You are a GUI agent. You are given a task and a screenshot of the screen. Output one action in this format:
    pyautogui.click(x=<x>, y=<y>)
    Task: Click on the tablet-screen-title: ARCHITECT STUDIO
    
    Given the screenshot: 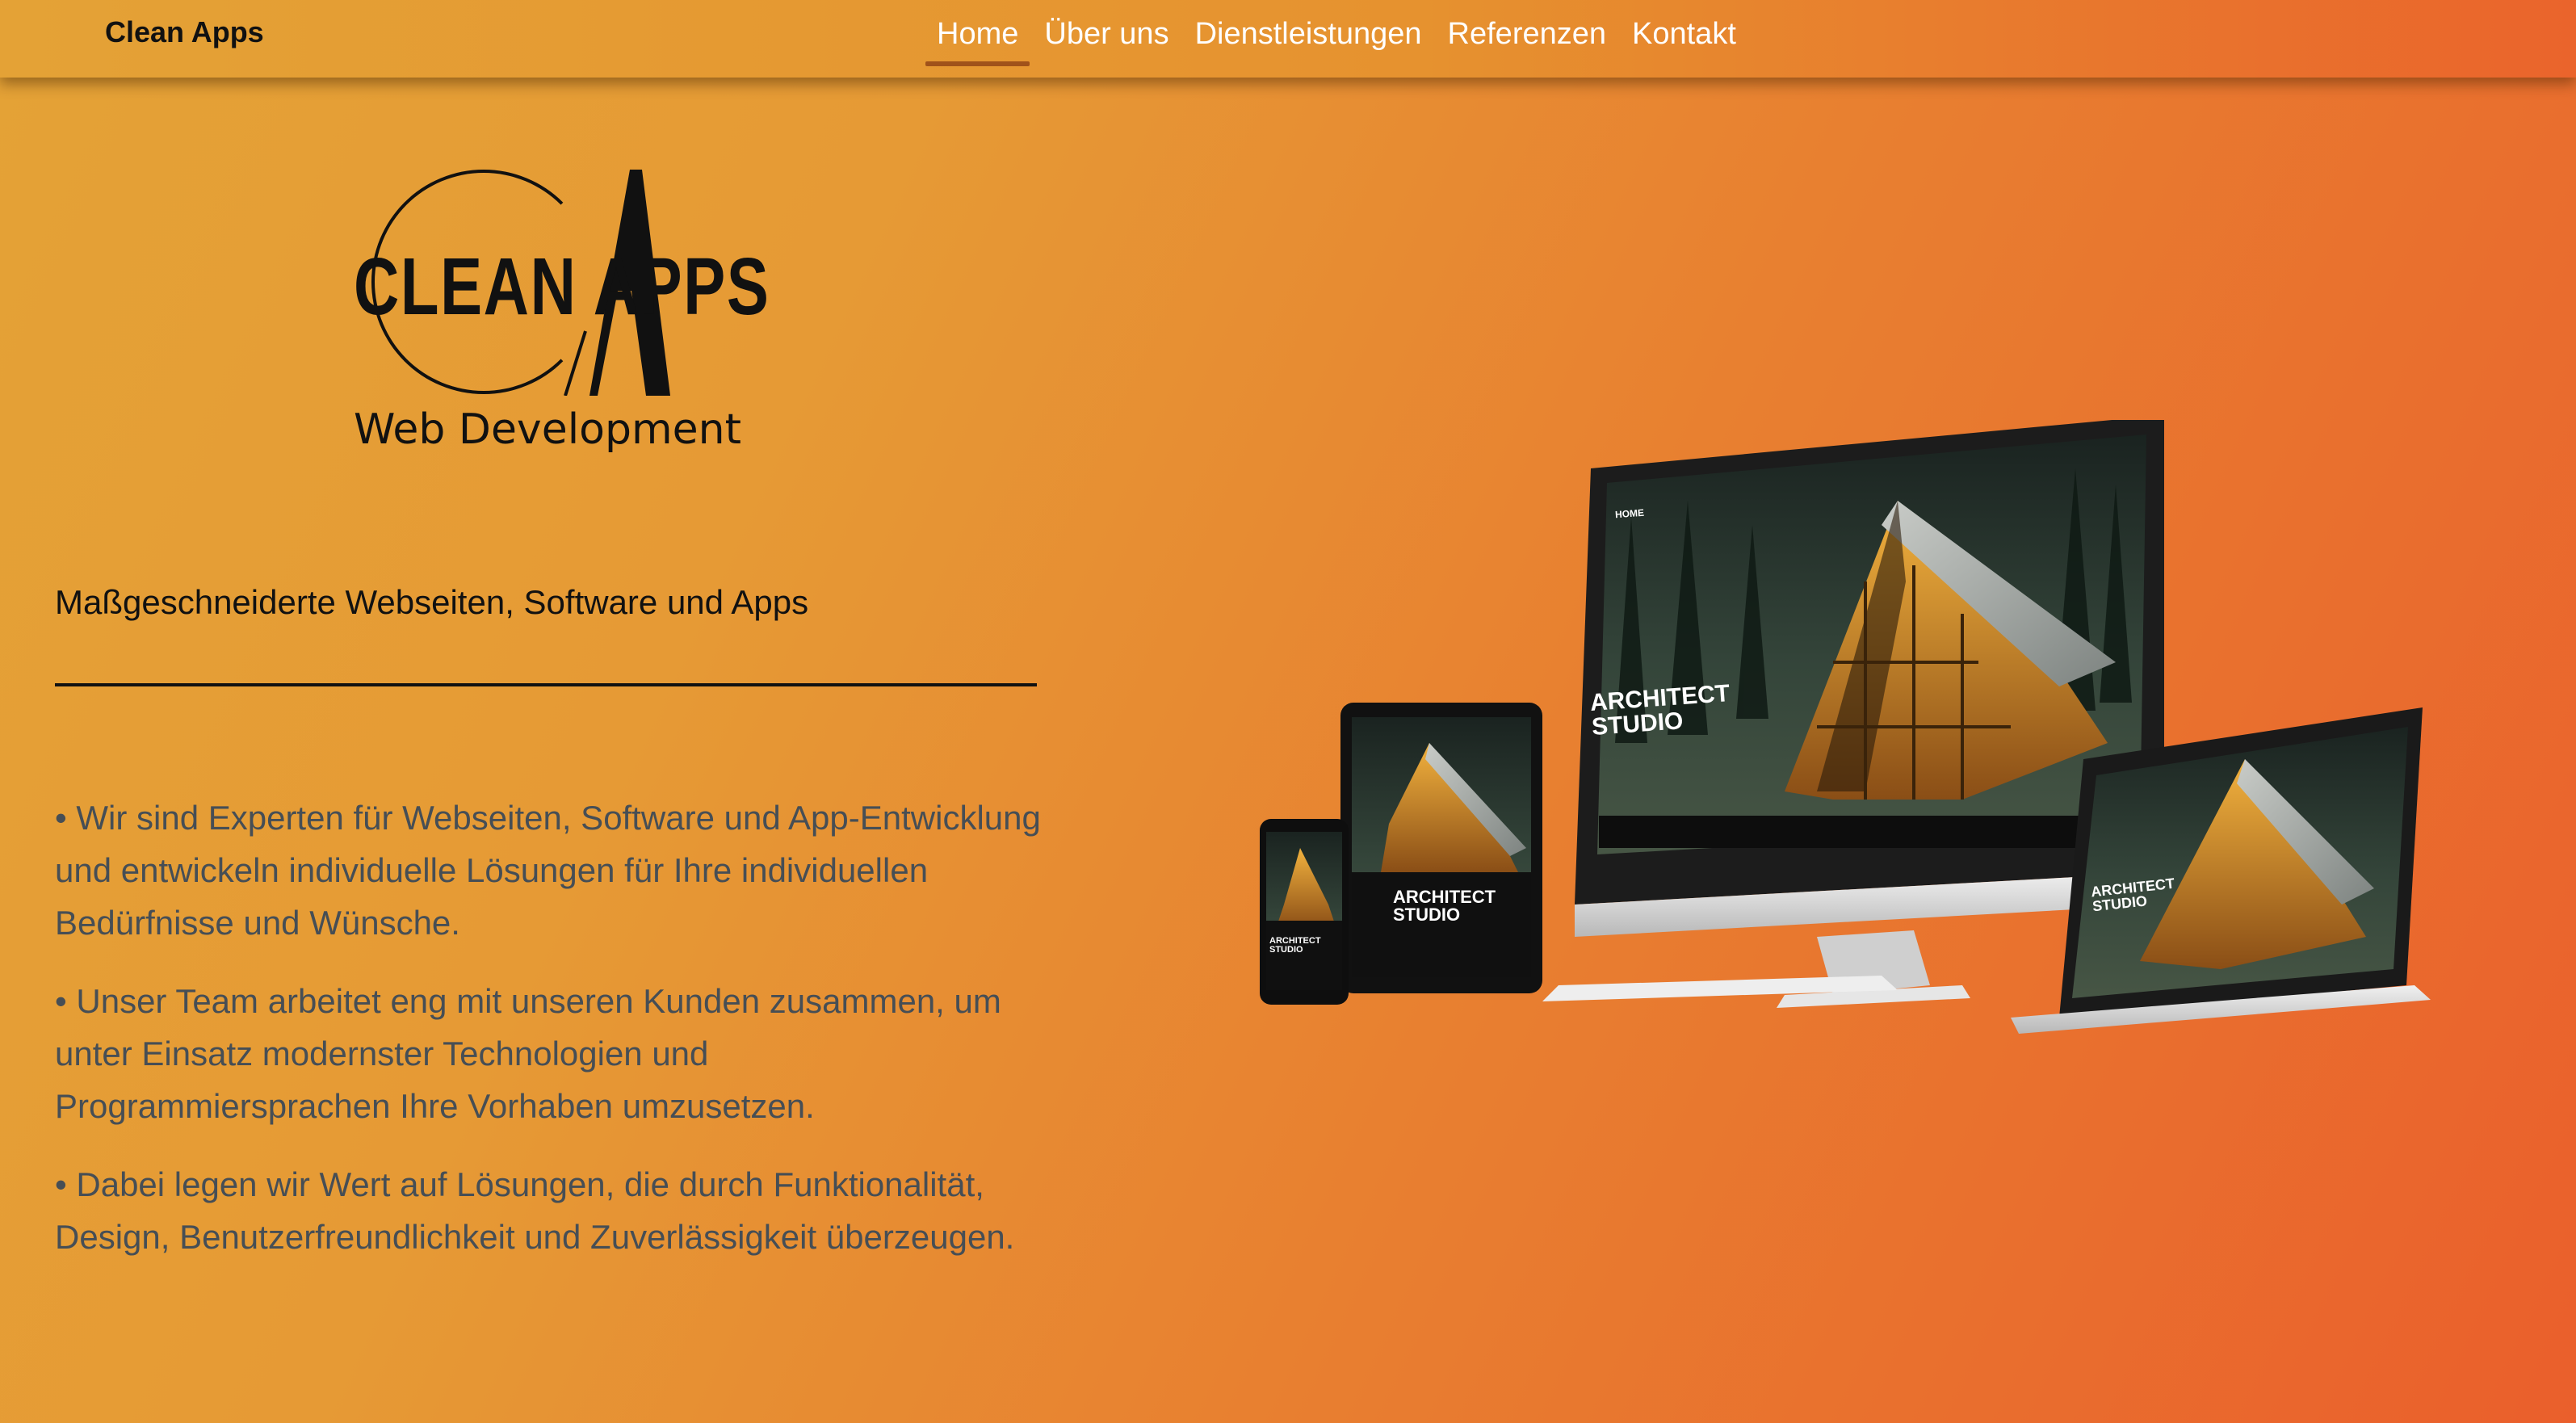 What is the action you would take?
    pyautogui.click(x=1444, y=906)
    